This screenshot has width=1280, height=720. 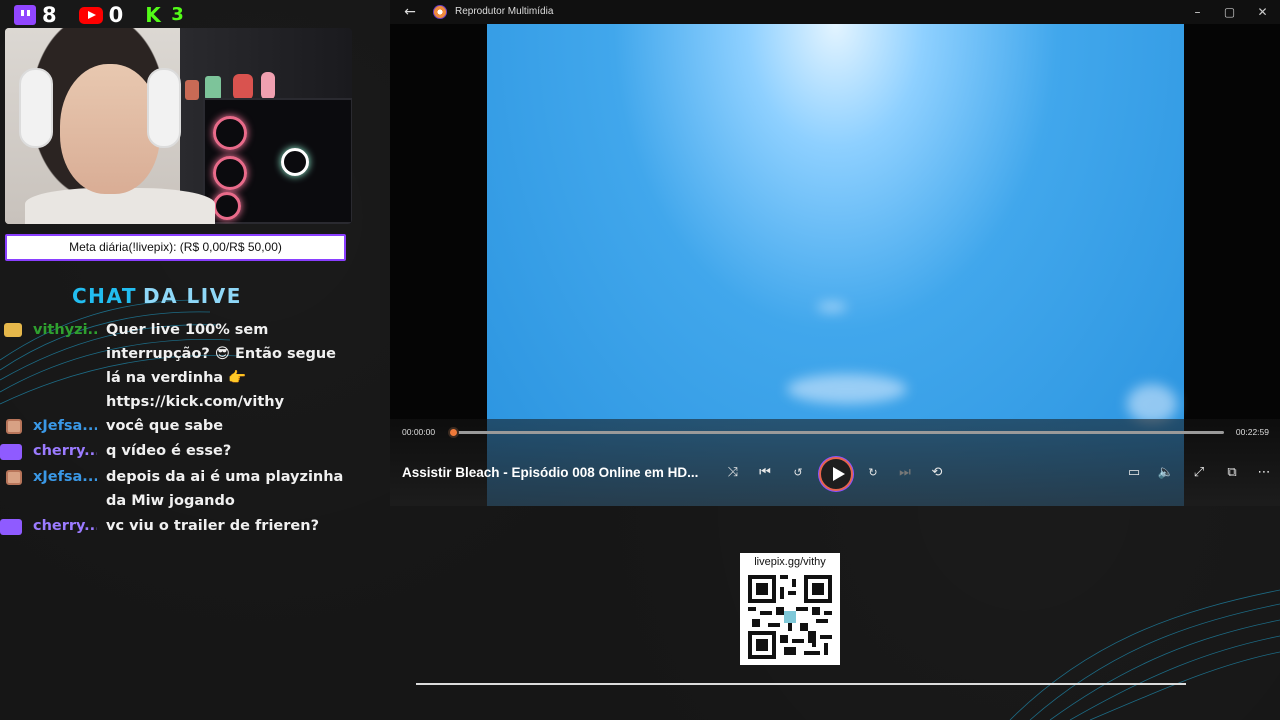 What do you see at coordinates (1134, 473) in the screenshot?
I see `subtitles-icon: ▭` at bounding box center [1134, 473].